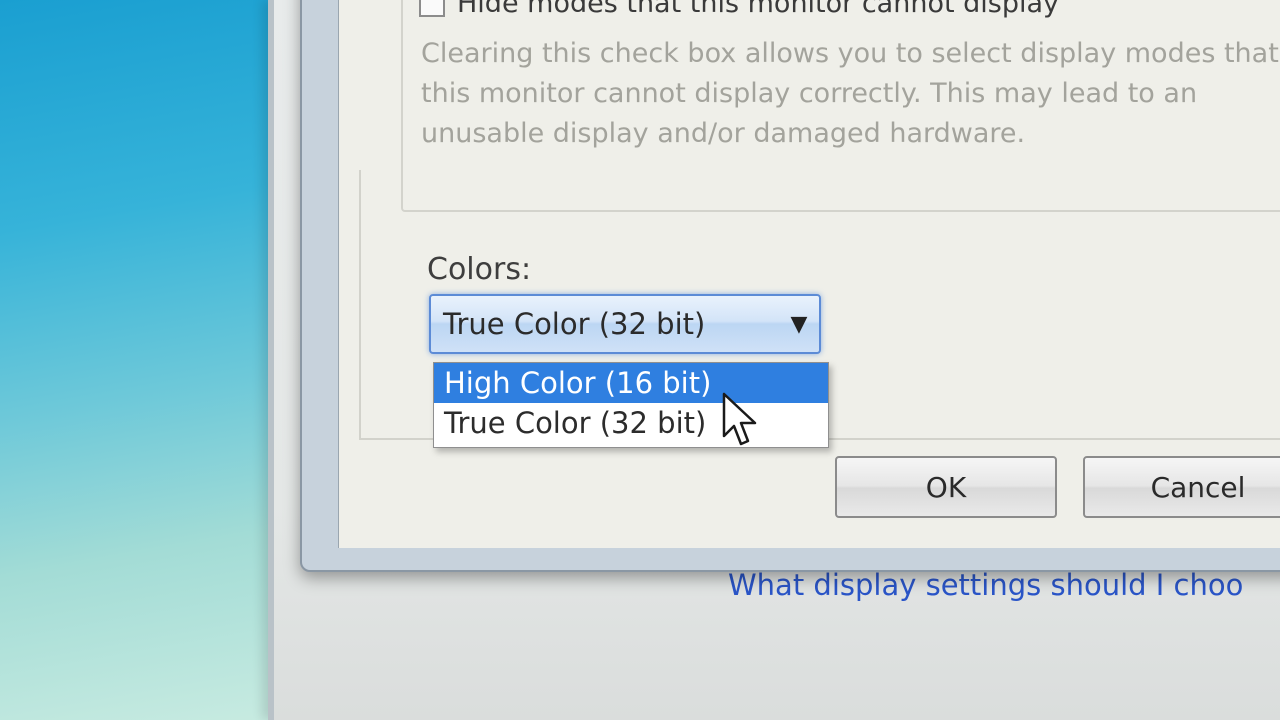 The image size is (1280, 720). I want to click on colors-select-value: True Color (32 bit), so click(574, 324).